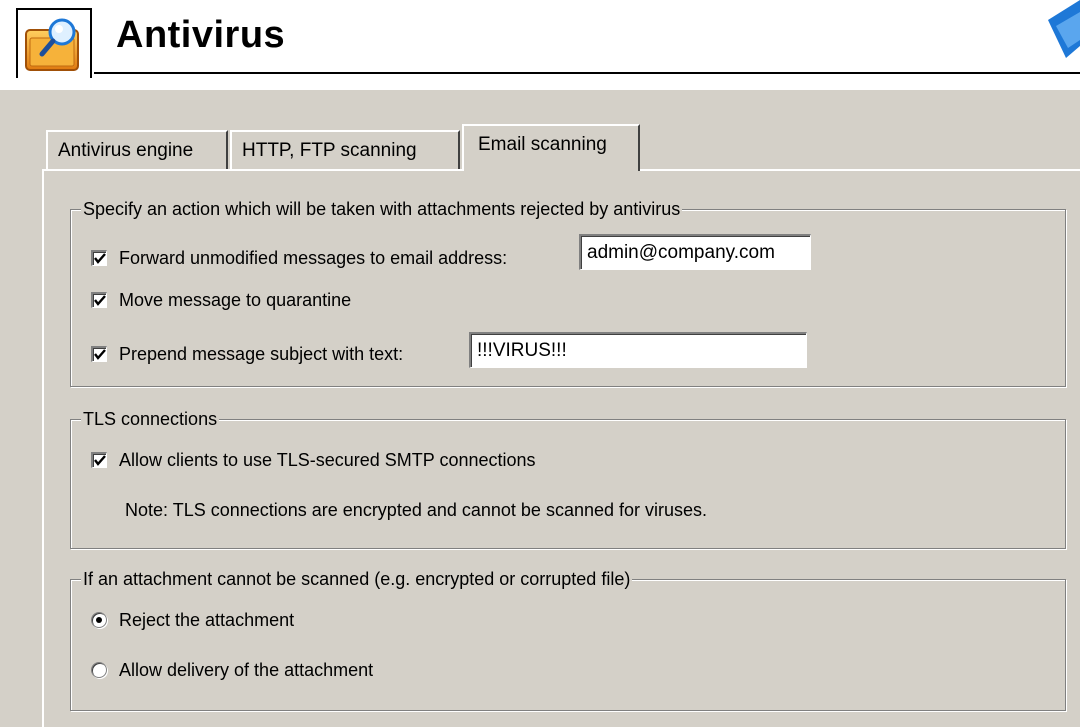 Image resolution: width=1080 pixels, height=727 pixels. What do you see at coordinates (695, 252) in the screenshot?
I see `forward-email-input` at bounding box center [695, 252].